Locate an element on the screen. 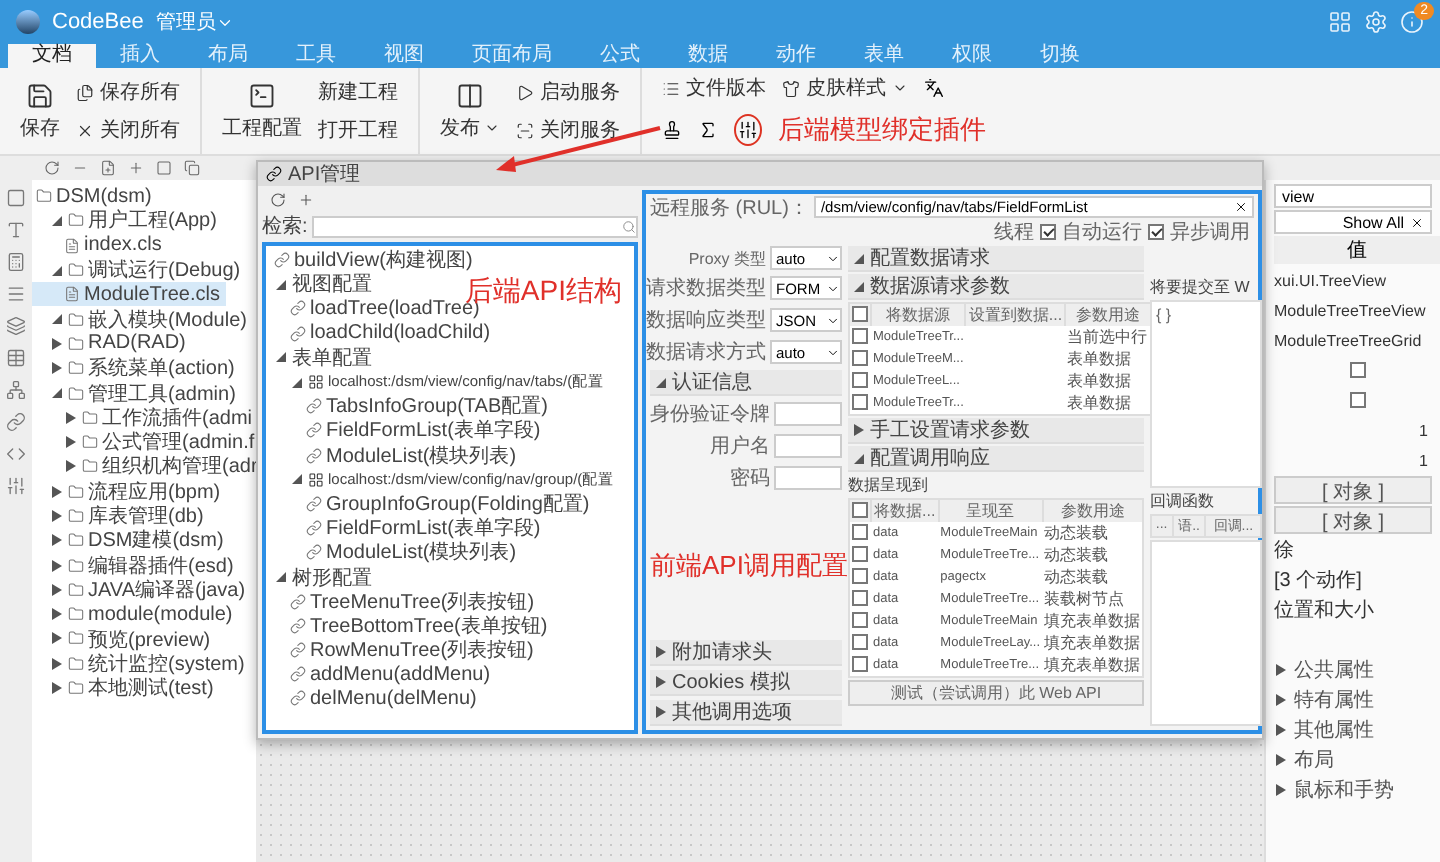 The height and width of the screenshot is (862, 1440). filter-field: Show All is located at coordinates (1353, 222).